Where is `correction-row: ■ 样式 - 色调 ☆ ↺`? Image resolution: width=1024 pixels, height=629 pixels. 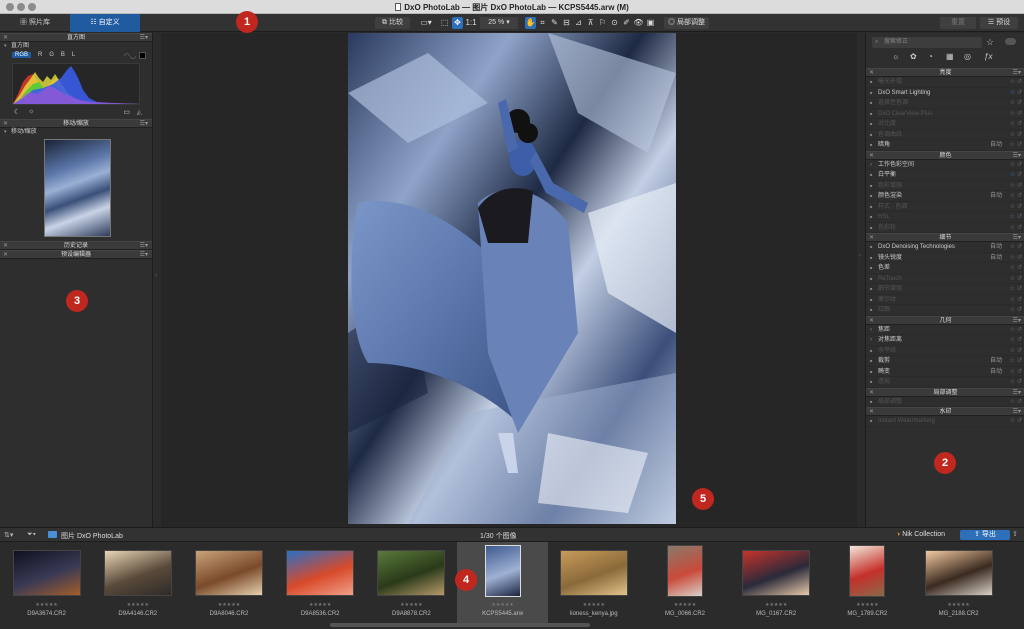 correction-row: ■ 样式 - 色调 ☆ ↺ is located at coordinates (945, 207).